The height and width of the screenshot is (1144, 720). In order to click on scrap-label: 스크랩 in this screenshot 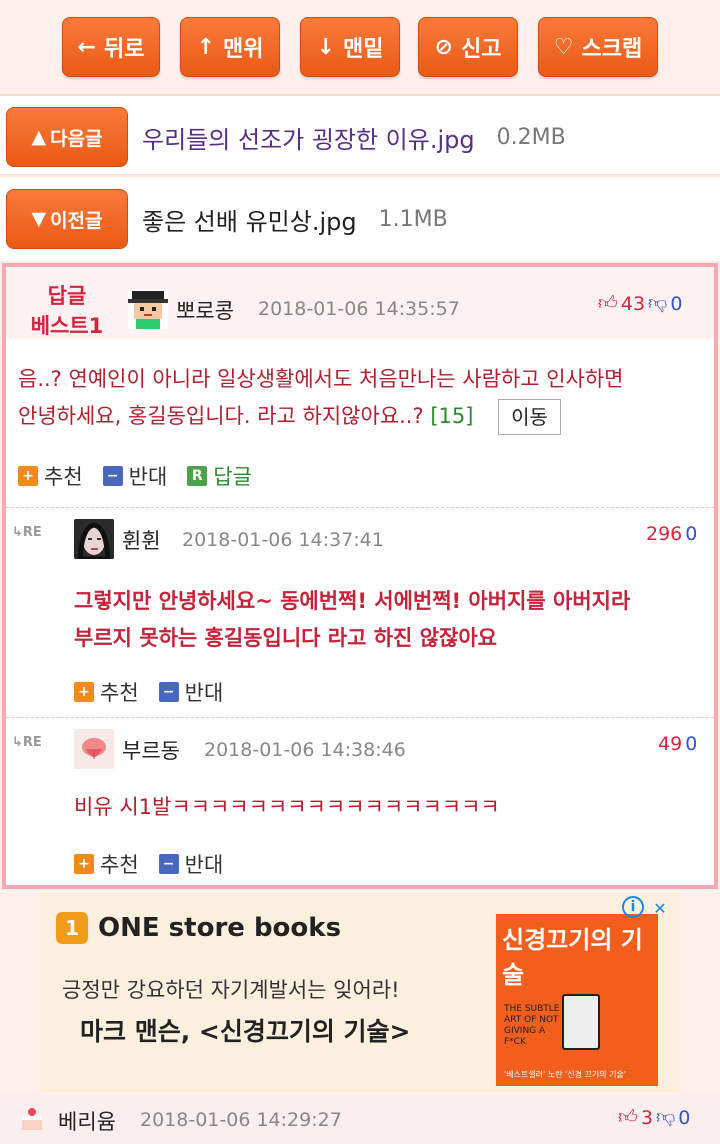, I will do `click(612, 49)`.